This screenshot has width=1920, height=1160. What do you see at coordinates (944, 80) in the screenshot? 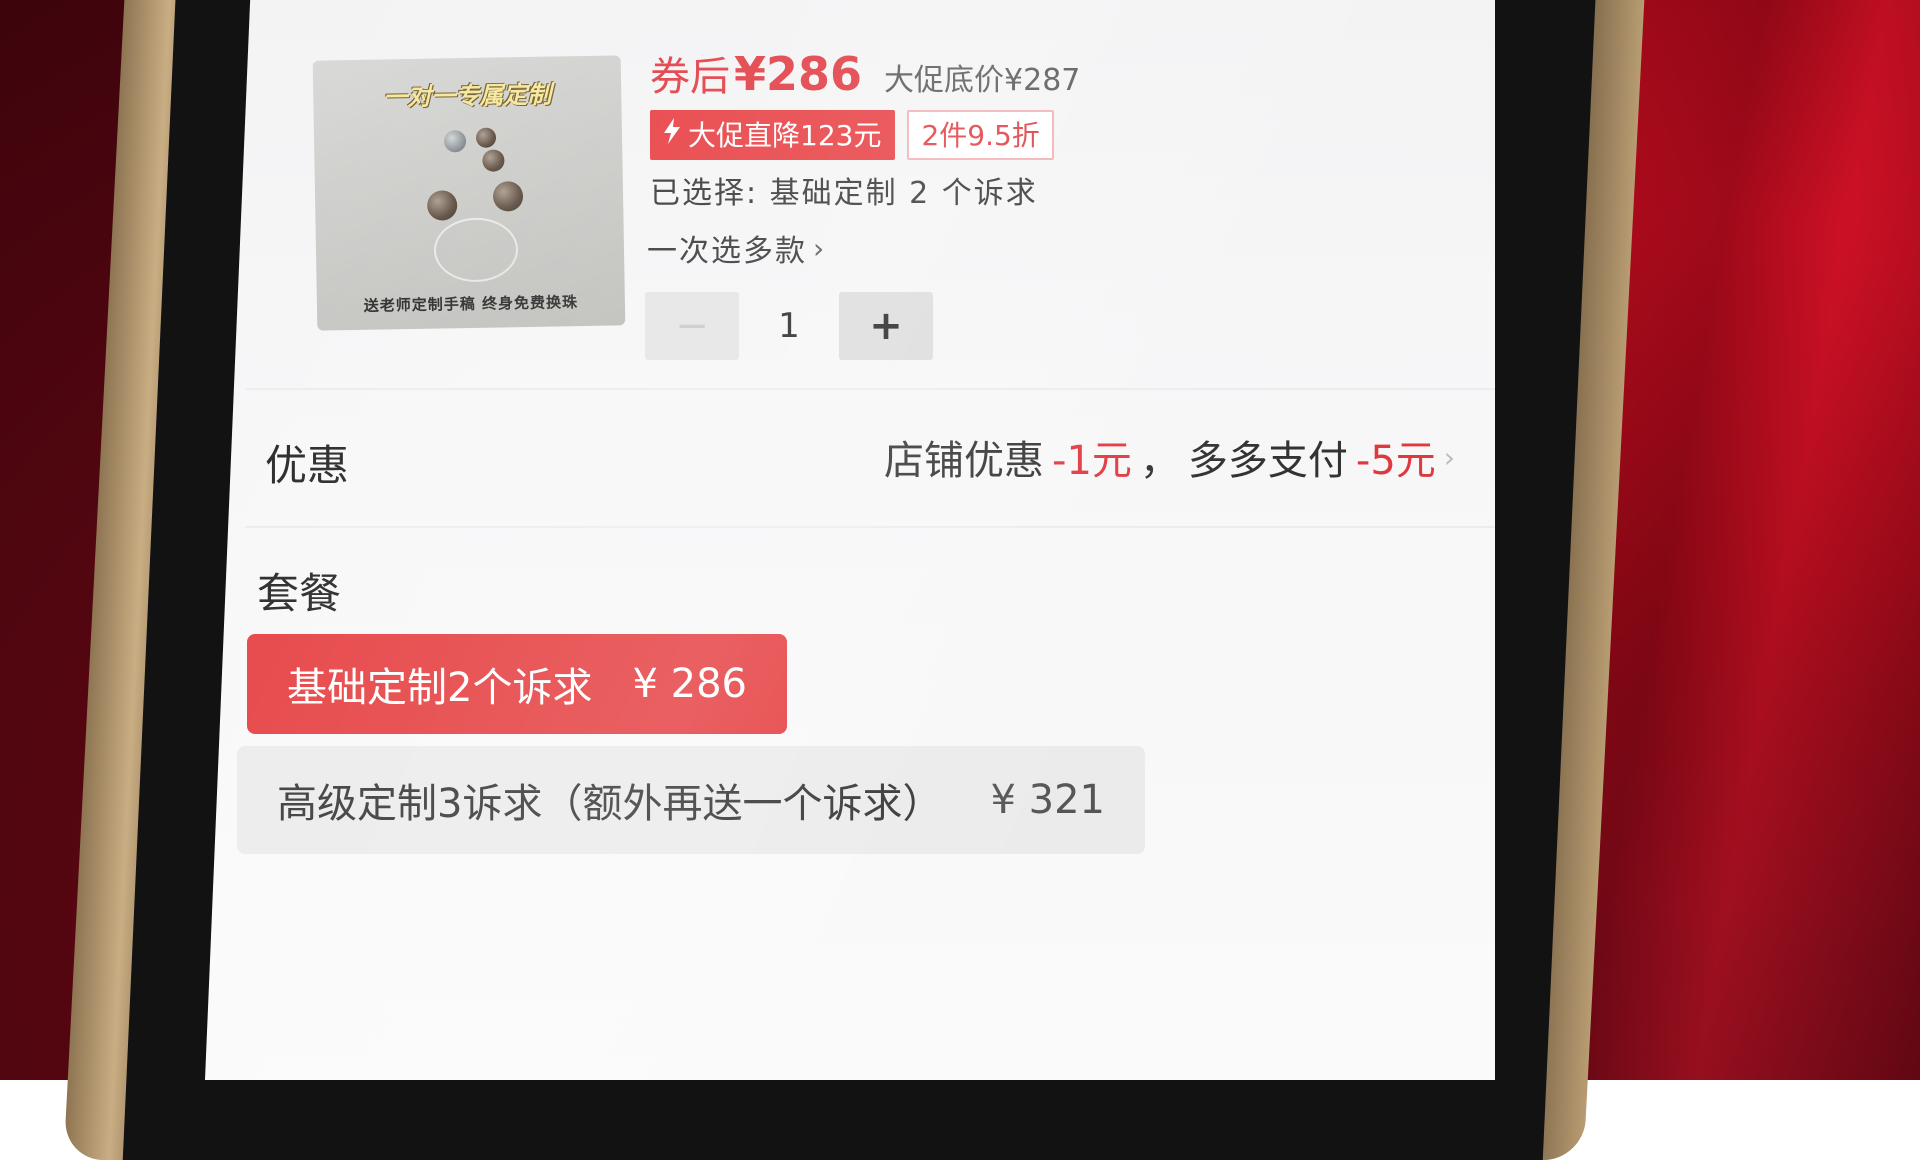
I see `floor-price-label: 大促底价` at bounding box center [944, 80].